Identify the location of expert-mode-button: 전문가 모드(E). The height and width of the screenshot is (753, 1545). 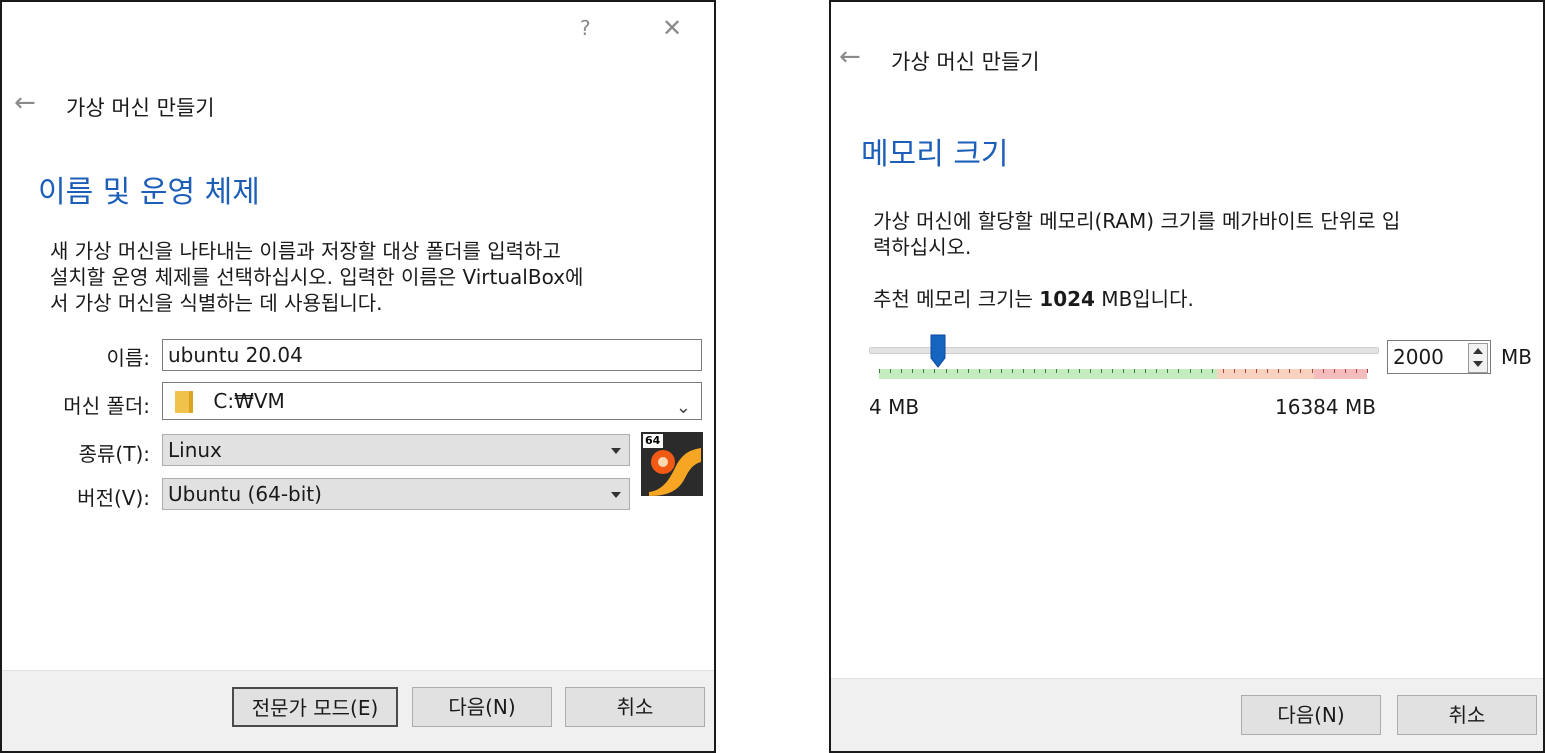
(315, 707).